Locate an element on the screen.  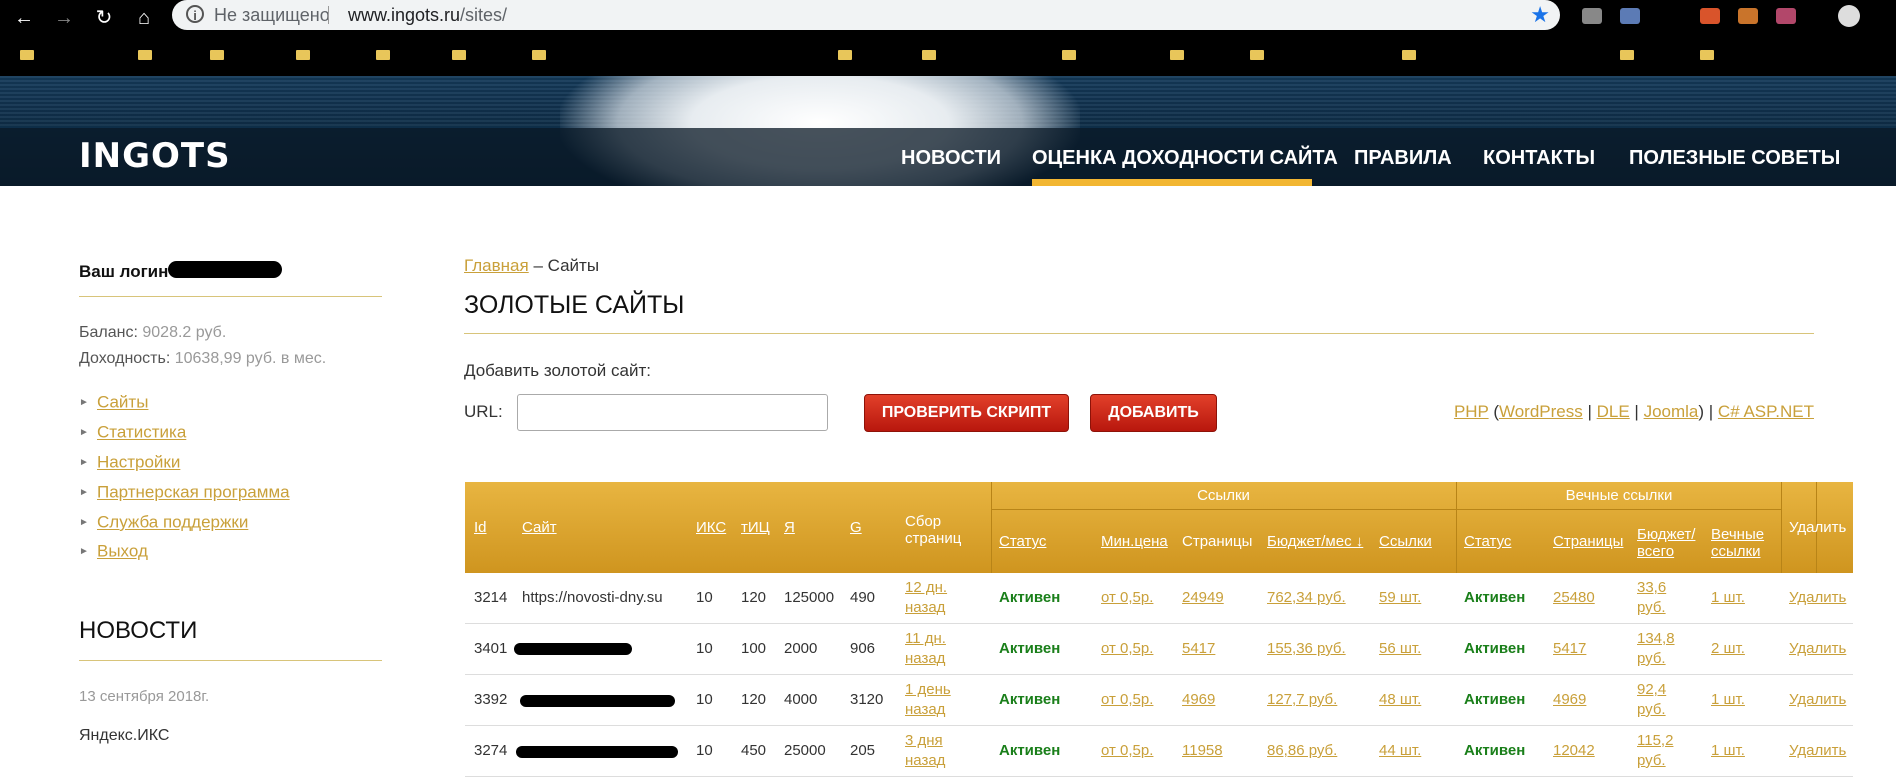
col-ya: Я is located at coordinates (789, 527).